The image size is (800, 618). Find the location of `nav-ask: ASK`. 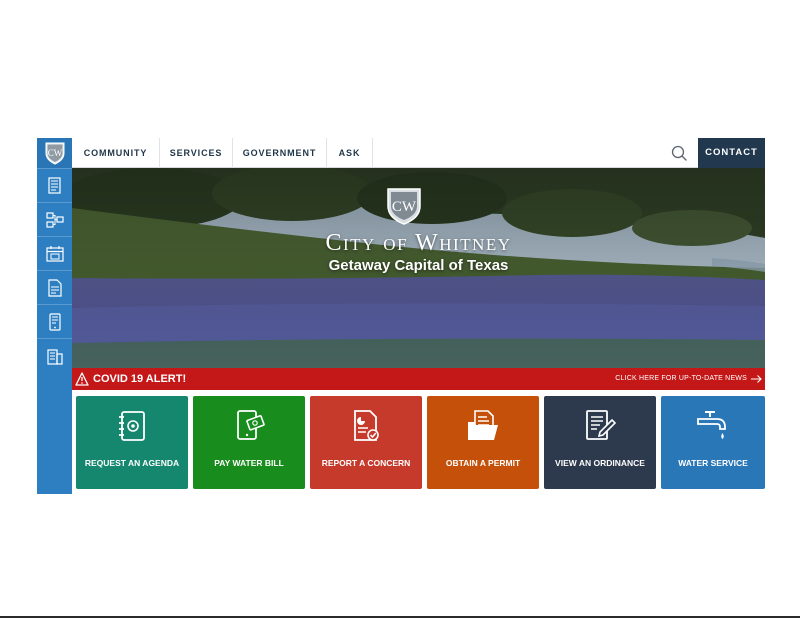

nav-ask: ASK is located at coordinates (350, 153).